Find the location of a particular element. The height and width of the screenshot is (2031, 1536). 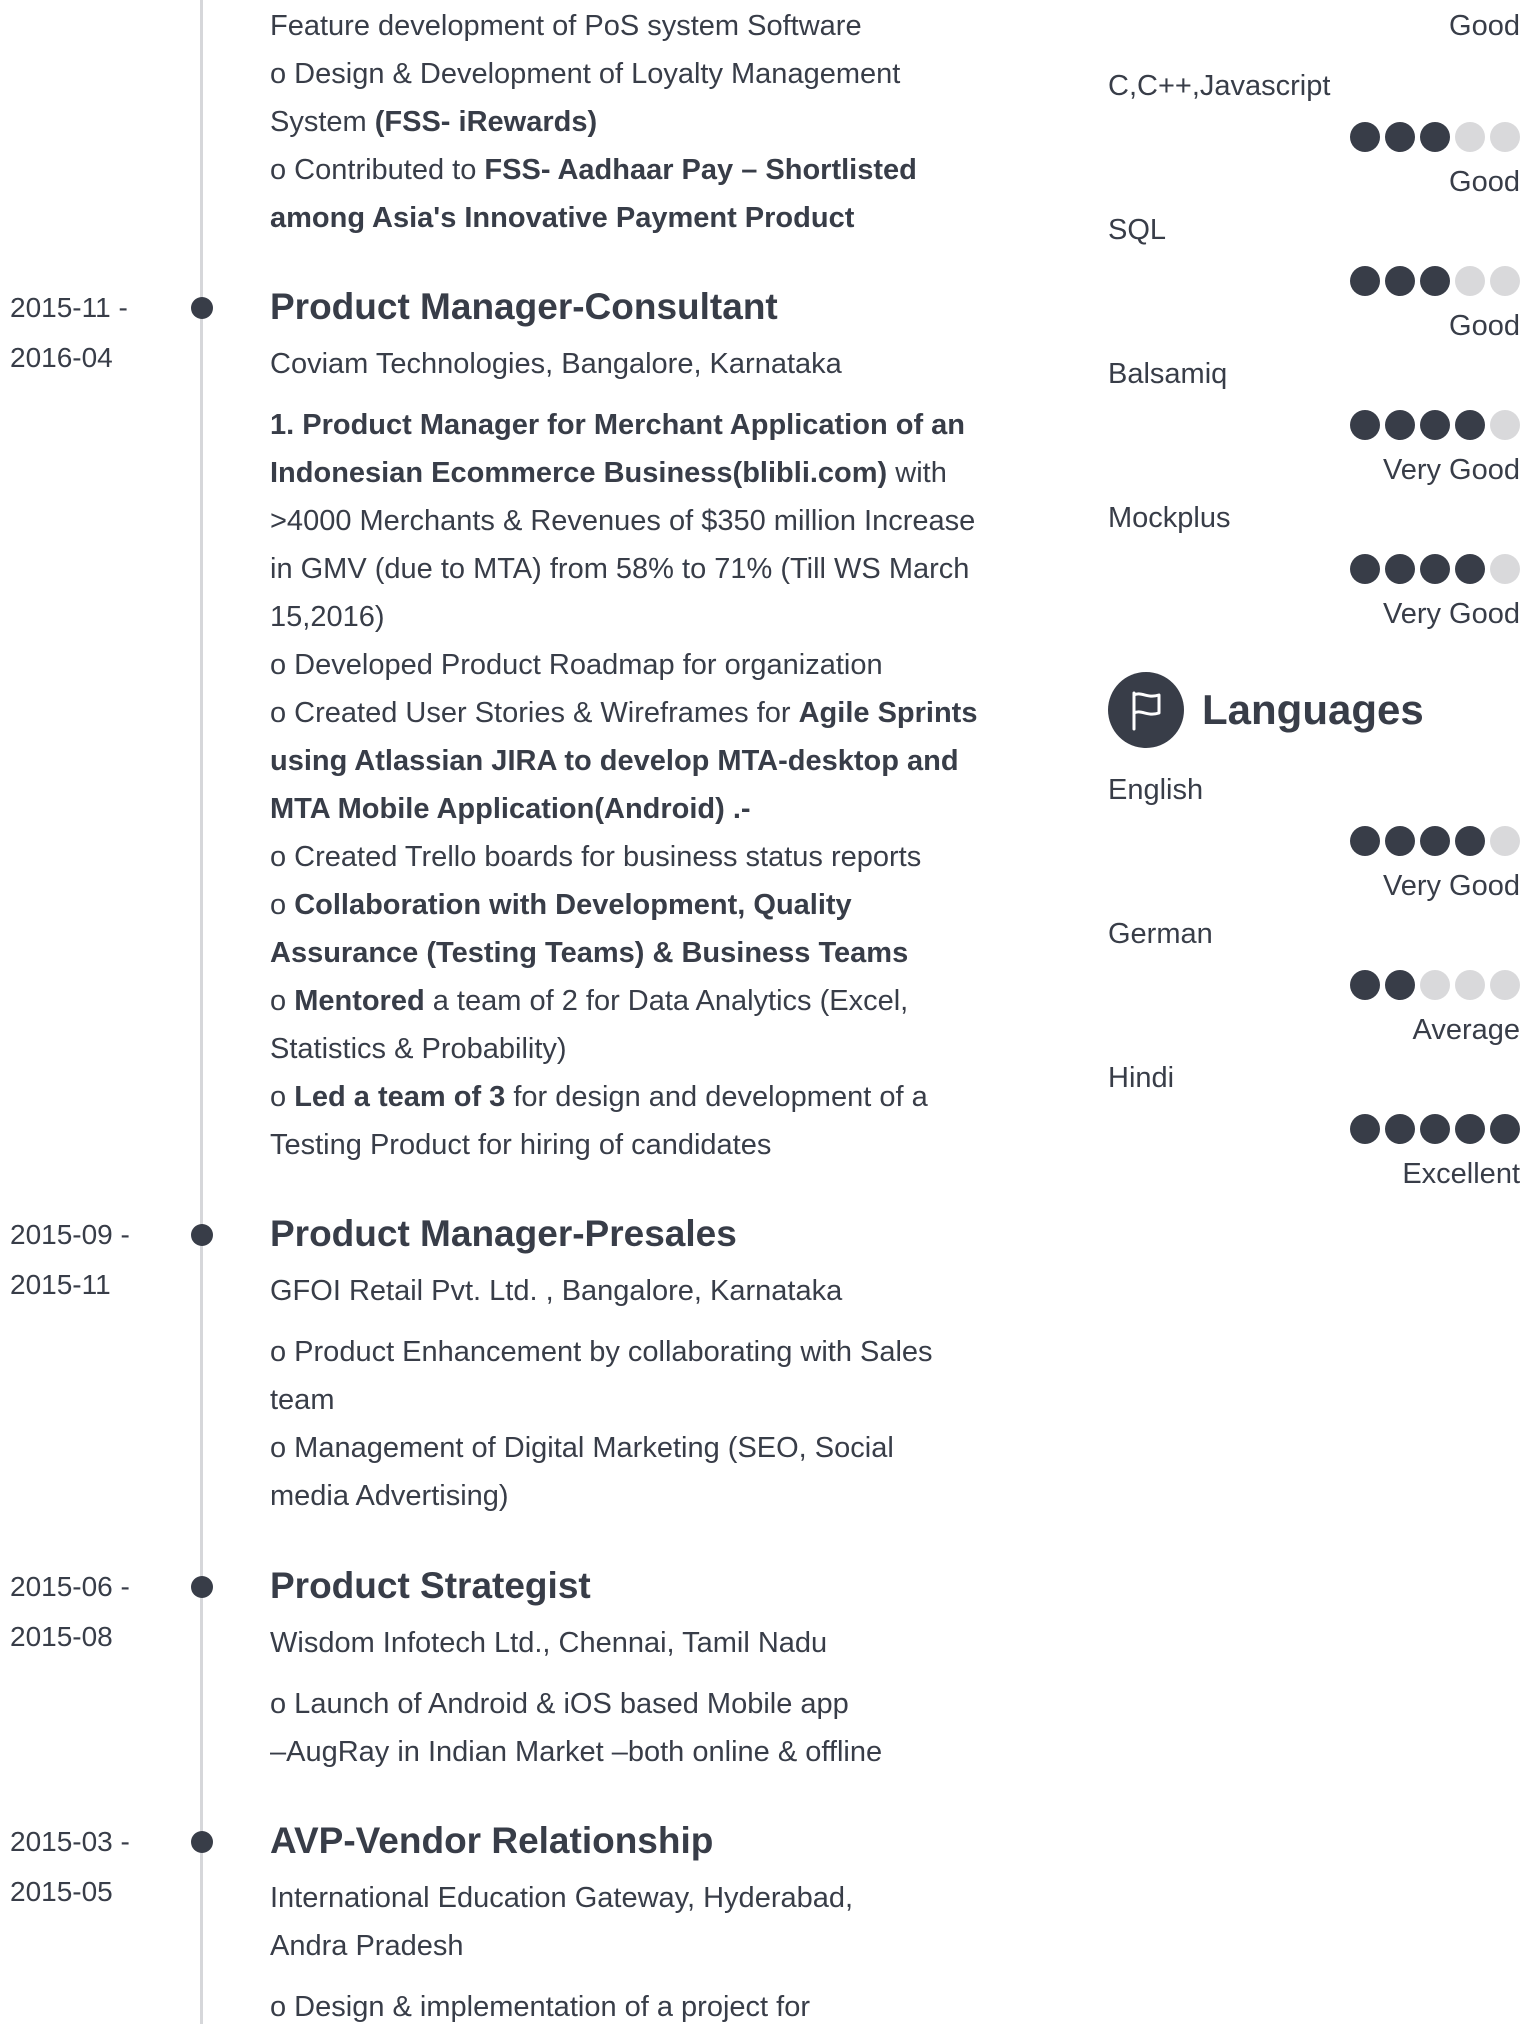

text: o Contributed to is located at coordinates (377, 170).